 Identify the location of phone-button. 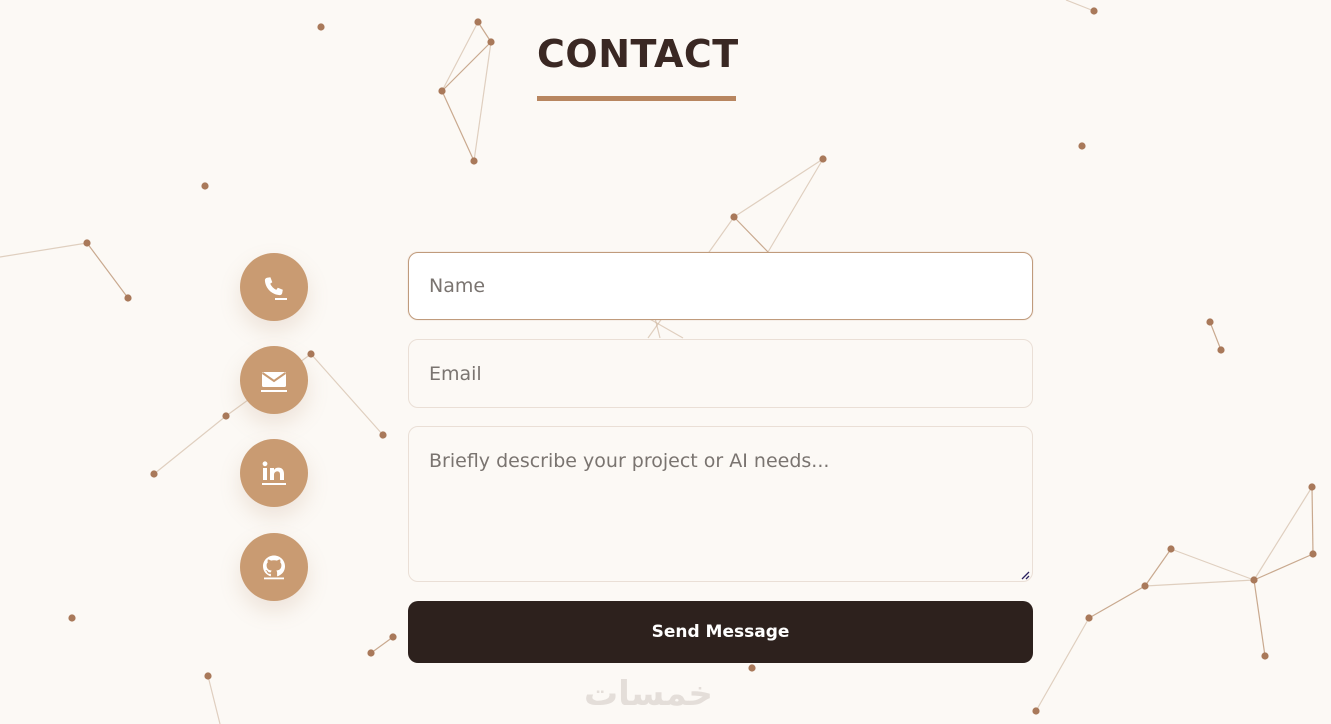
(274, 287).